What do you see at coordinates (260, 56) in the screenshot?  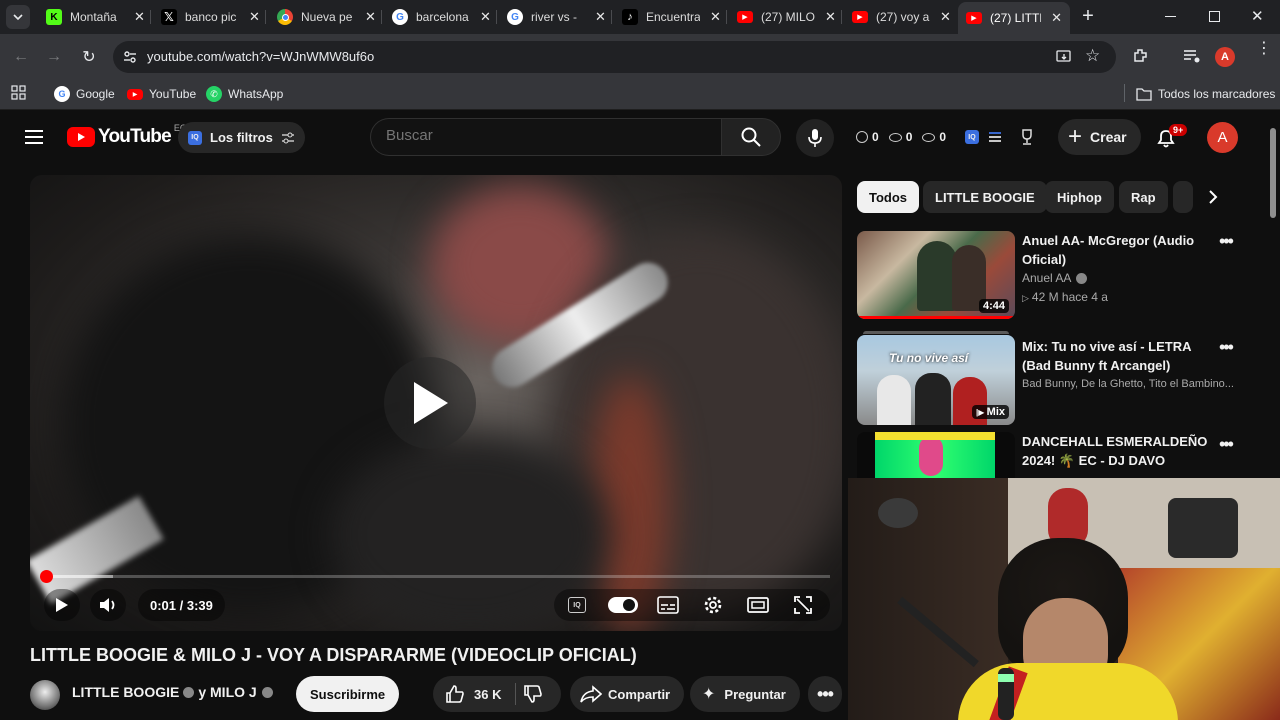 I see `url-text: youtube.com/watch?v=WJnWMW8uf6o` at bounding box center [260, 56].